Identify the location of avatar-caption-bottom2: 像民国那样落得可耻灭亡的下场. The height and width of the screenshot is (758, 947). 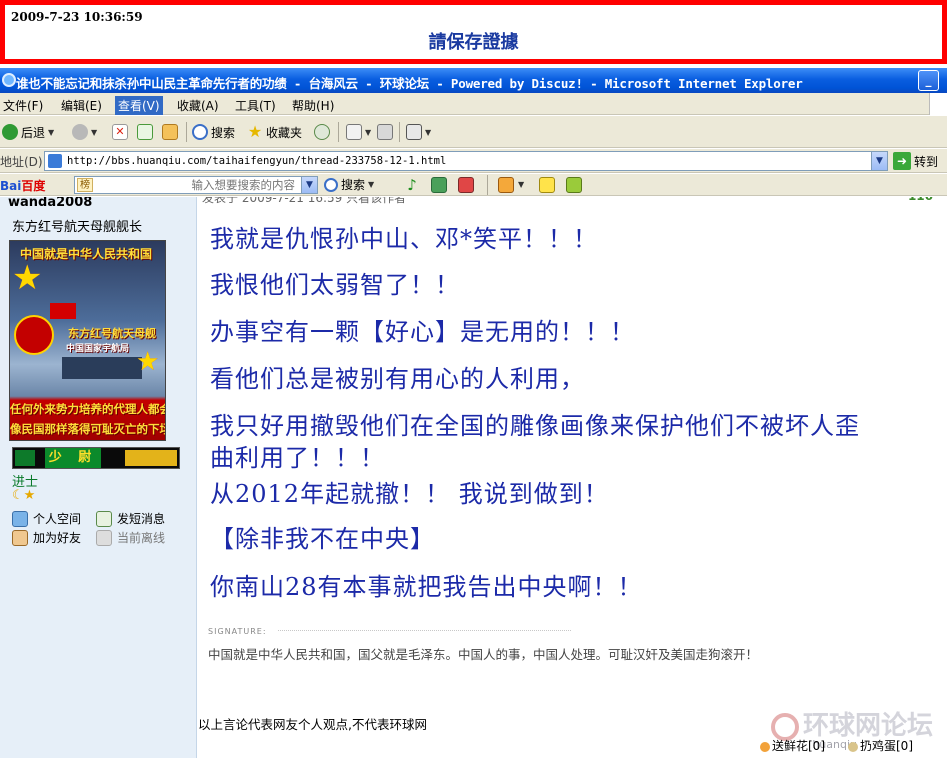
(88, 429).